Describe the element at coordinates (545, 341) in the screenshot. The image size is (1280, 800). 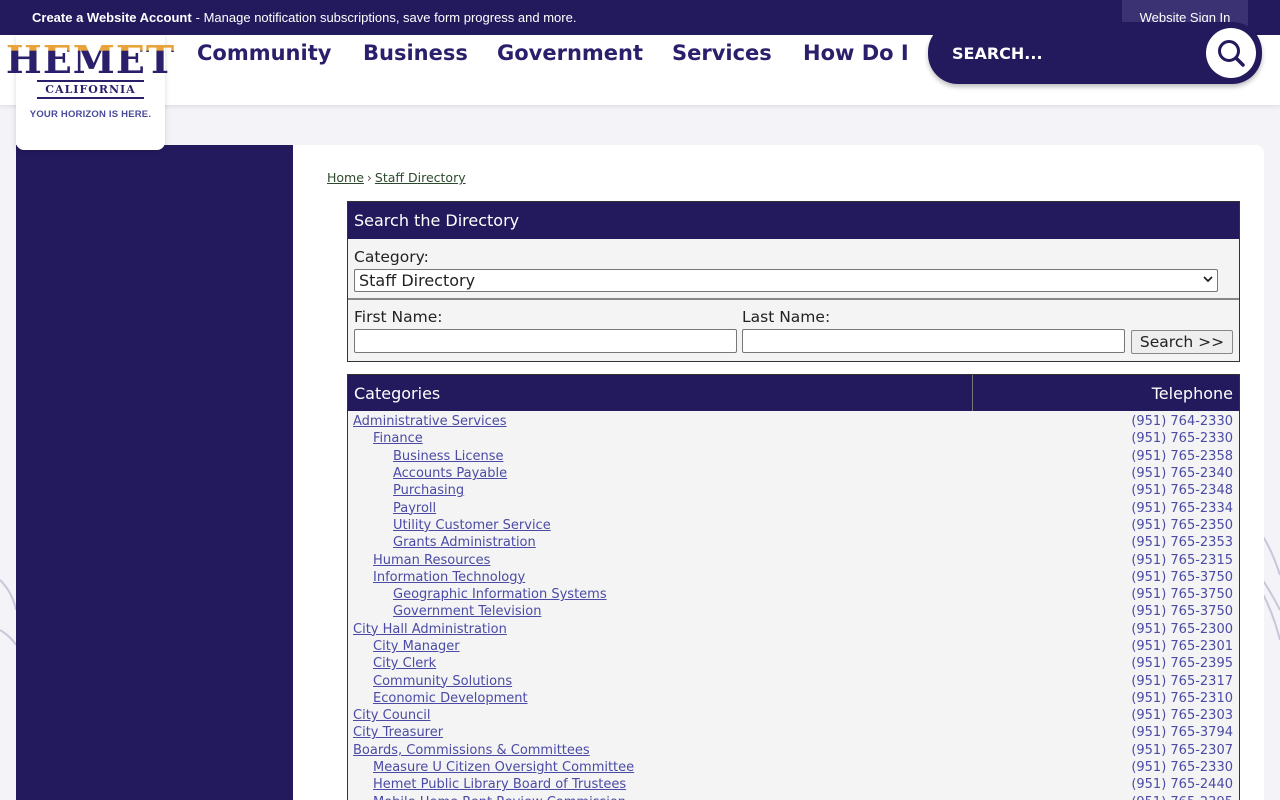
I see `first-name-input` at that location.